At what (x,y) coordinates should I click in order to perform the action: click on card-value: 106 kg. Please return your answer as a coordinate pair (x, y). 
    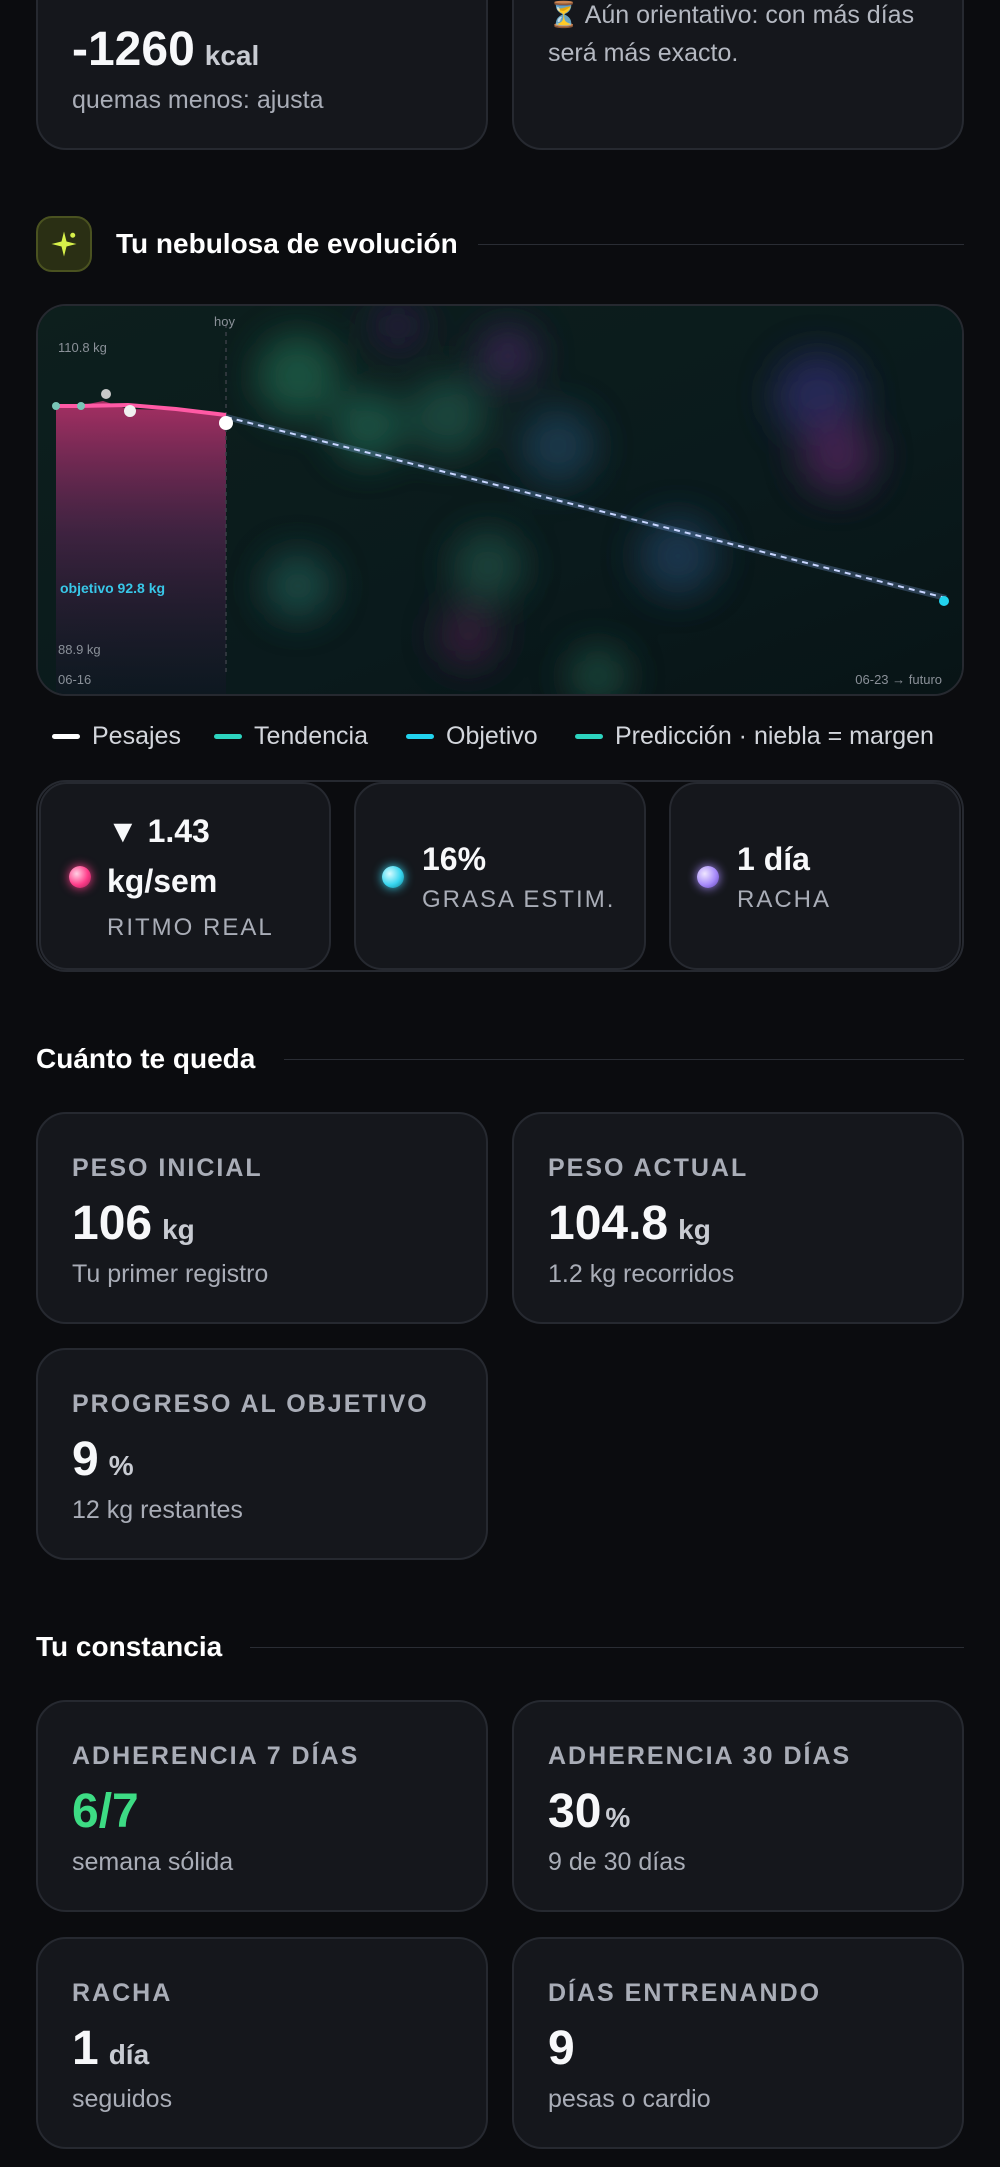
    Looking at the image, I should click on (133, 1223).